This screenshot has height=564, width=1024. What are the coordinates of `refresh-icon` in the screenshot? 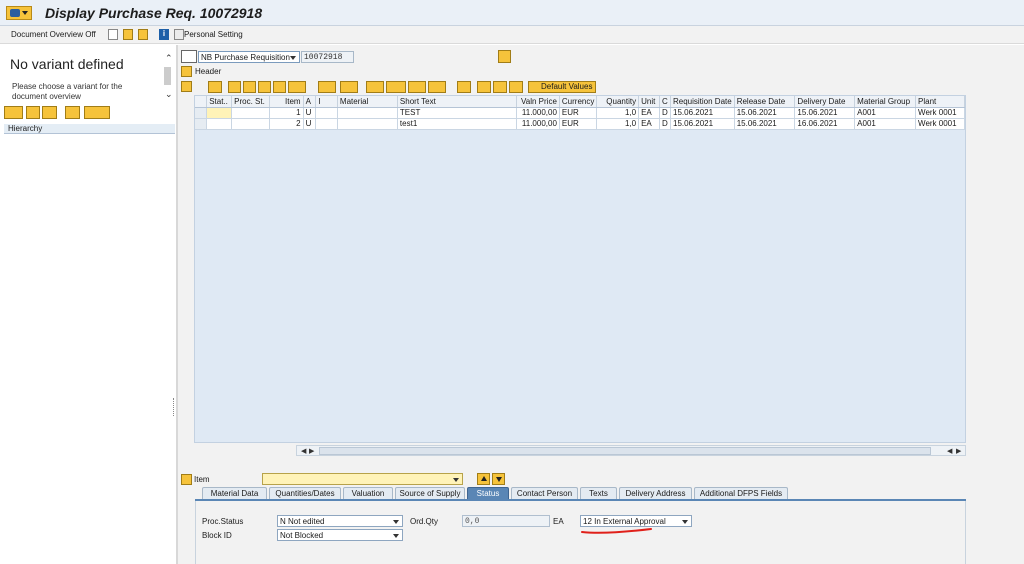 It's located at (49, 112).